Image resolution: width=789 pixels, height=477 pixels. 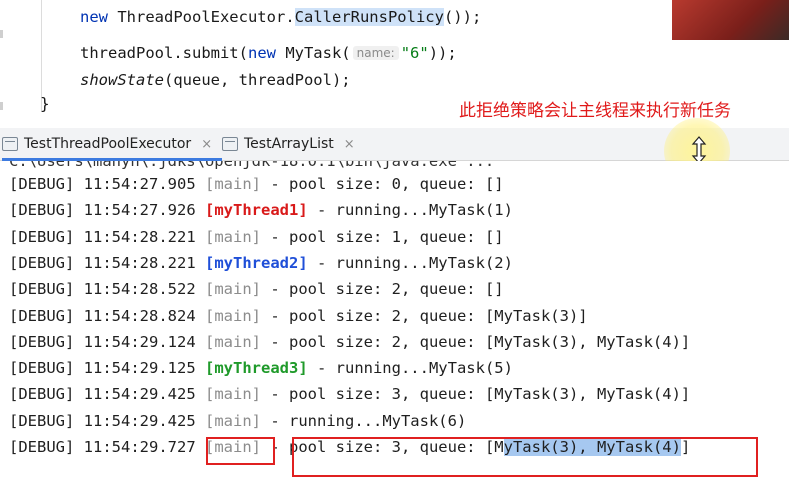 I want to click on resize-cursor-icon, so click(x=699, y=150).